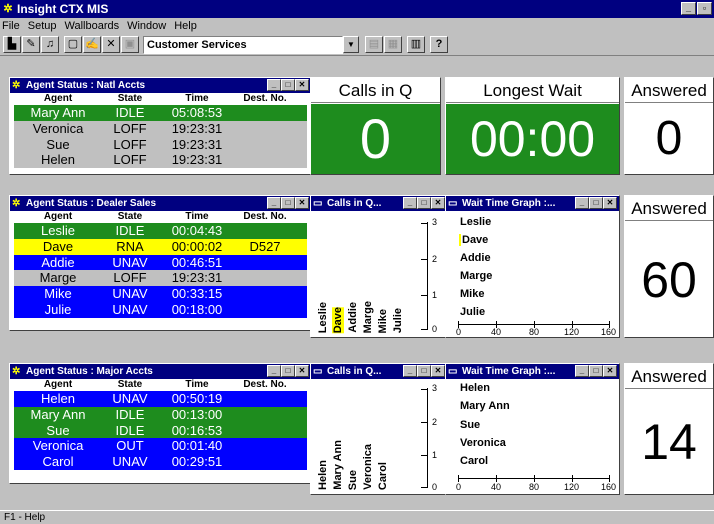  Describe the element at coordinates (243, 44) in the screenshot. I see `wallboard-select: Customer Services` at that location.